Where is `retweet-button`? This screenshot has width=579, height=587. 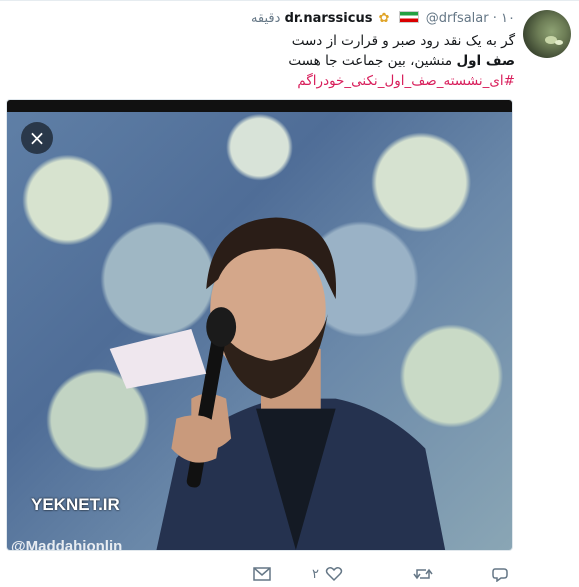 retweet-button is located at coordinates (423, 574).